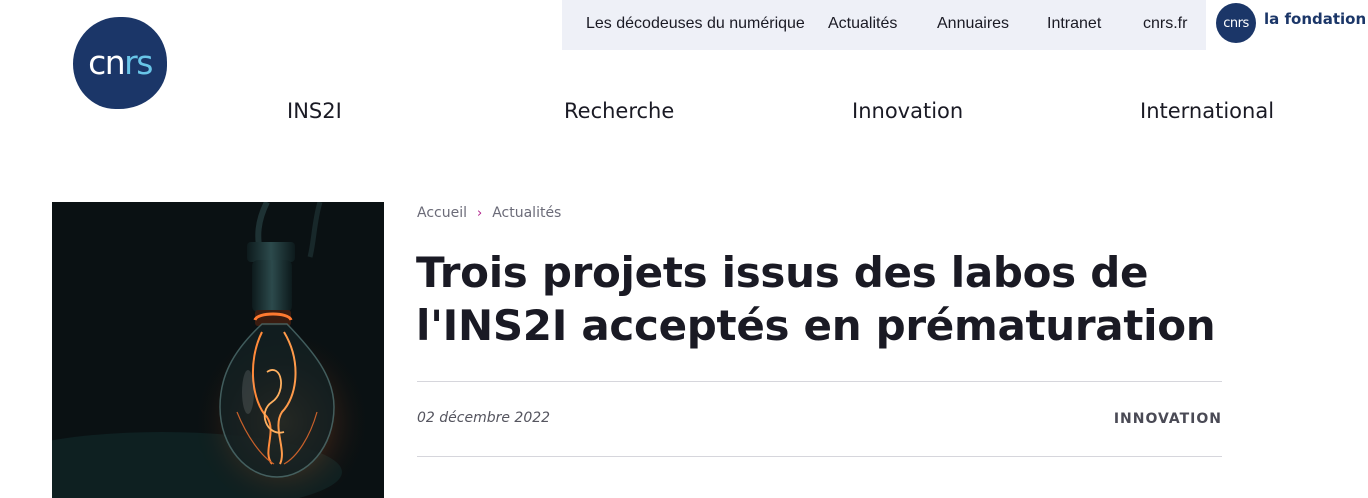 This screenshot has height=498, width=1368. I want to click on topbar-link-annuaires: Annuaires, so click(973, 24).